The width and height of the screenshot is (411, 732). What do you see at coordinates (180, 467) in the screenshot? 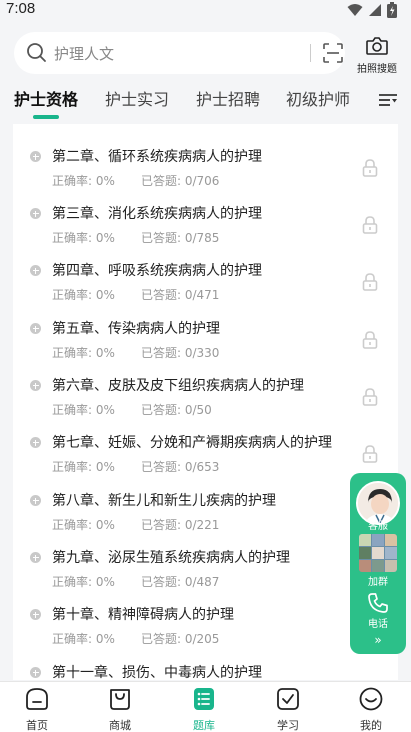
I see `chapter-answered: 已答题: 0/653` at bounding box center [180, 467].